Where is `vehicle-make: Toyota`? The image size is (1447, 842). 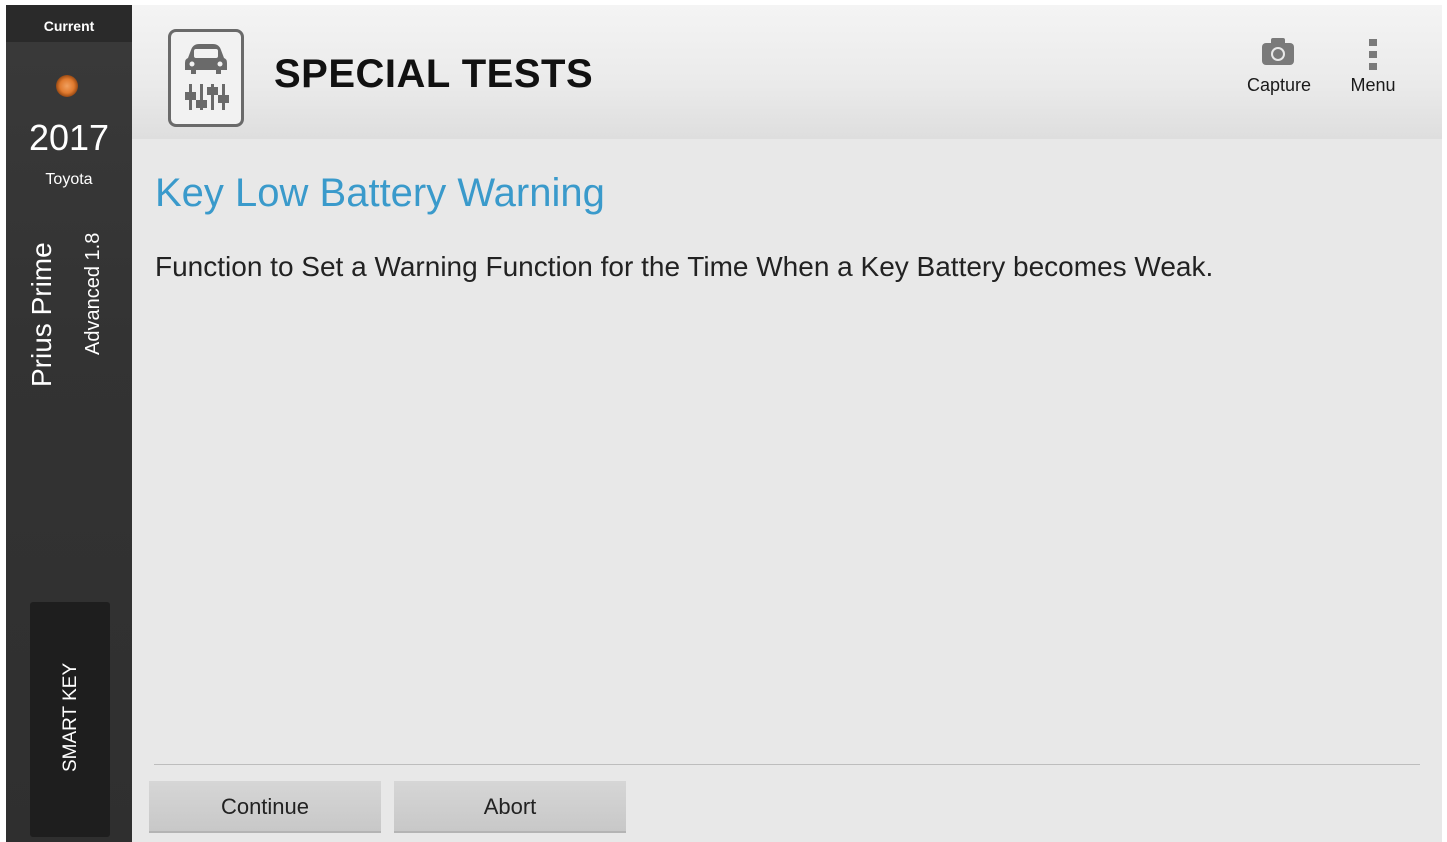 vehicle-make: Toyota is located at coordinates (69, 179).